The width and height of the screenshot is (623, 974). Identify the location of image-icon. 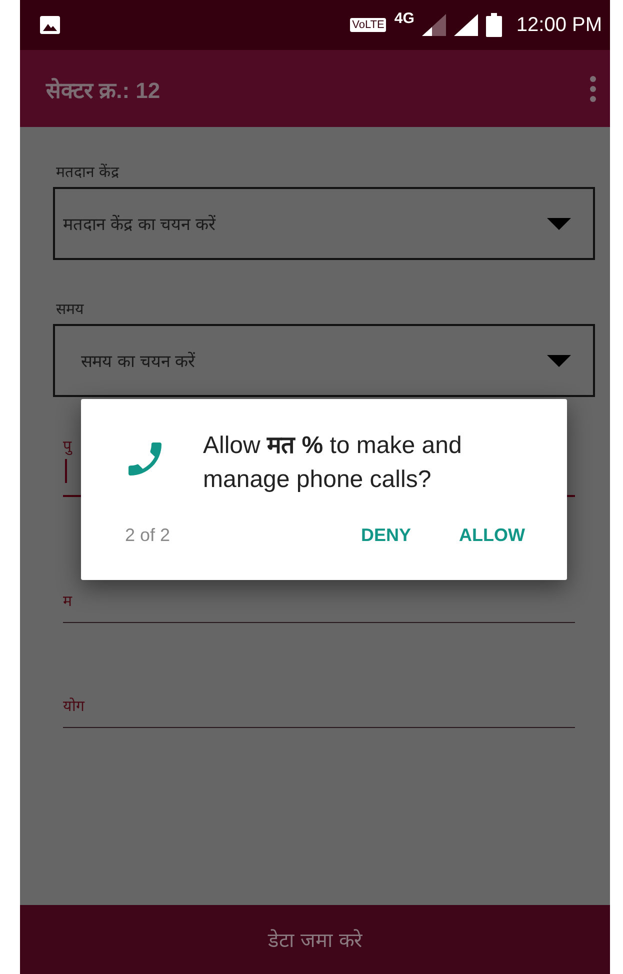
(50, 25).